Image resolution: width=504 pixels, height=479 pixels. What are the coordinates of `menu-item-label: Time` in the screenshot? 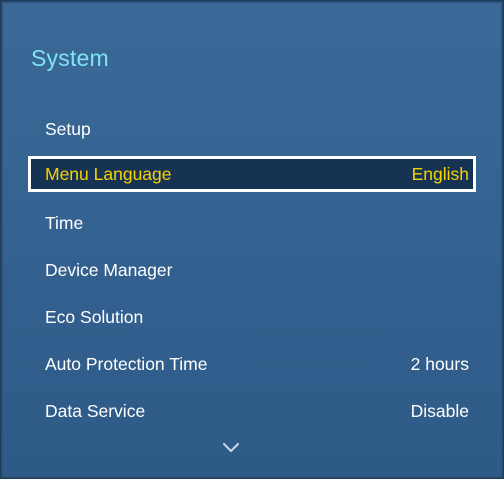 It's located at (64, 223).